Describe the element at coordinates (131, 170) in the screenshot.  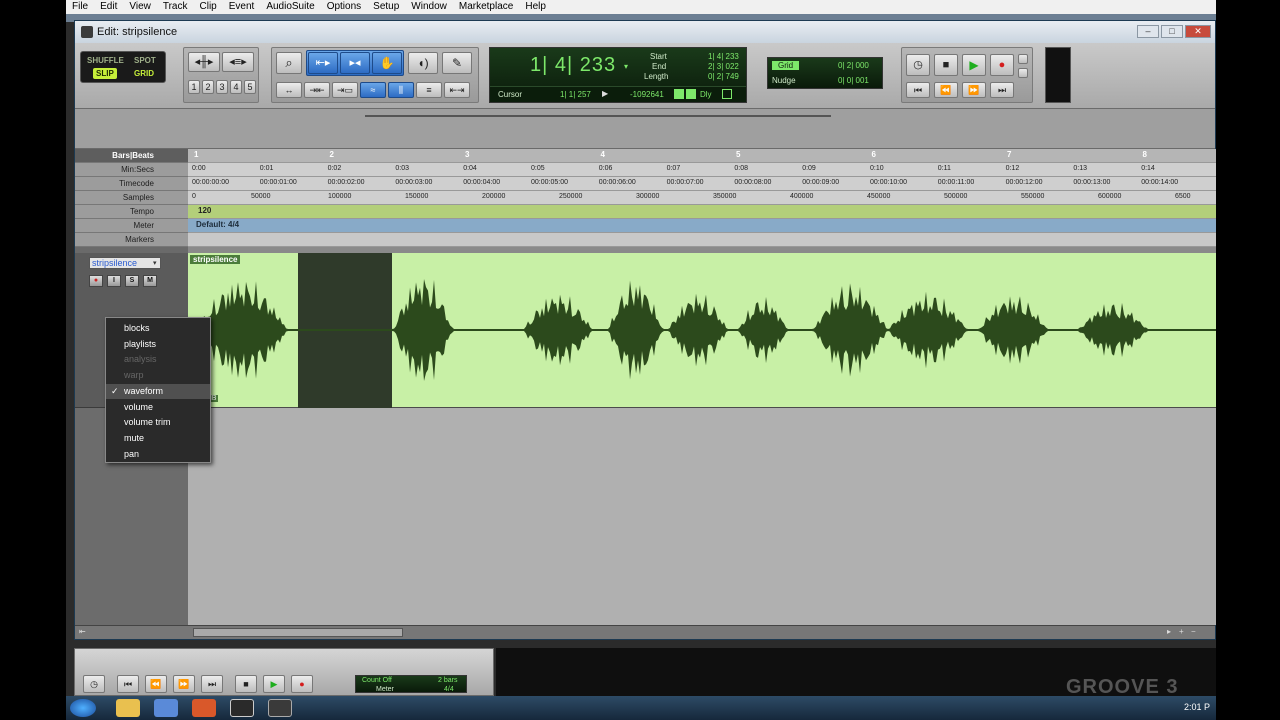
I see `ruler-label-minsecs: Min:Secs` at that location.